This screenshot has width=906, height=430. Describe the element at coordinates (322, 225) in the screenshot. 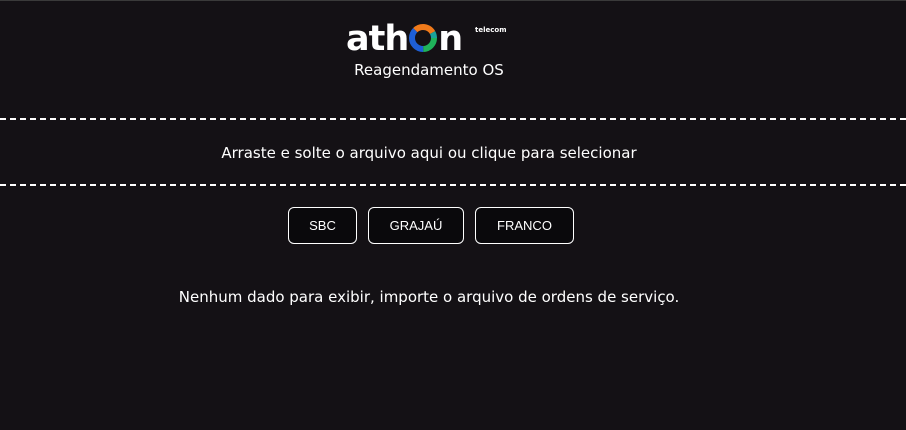

I see `filter-button-sbc: SBC` at that location.